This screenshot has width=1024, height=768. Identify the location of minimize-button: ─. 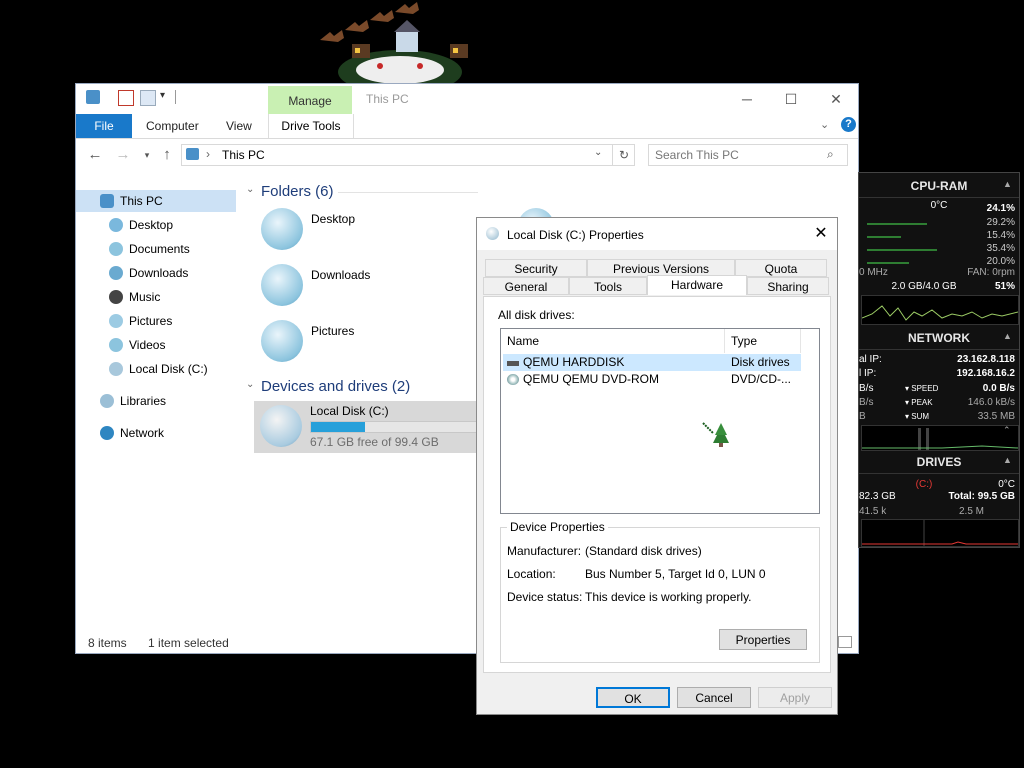
(747, 99).